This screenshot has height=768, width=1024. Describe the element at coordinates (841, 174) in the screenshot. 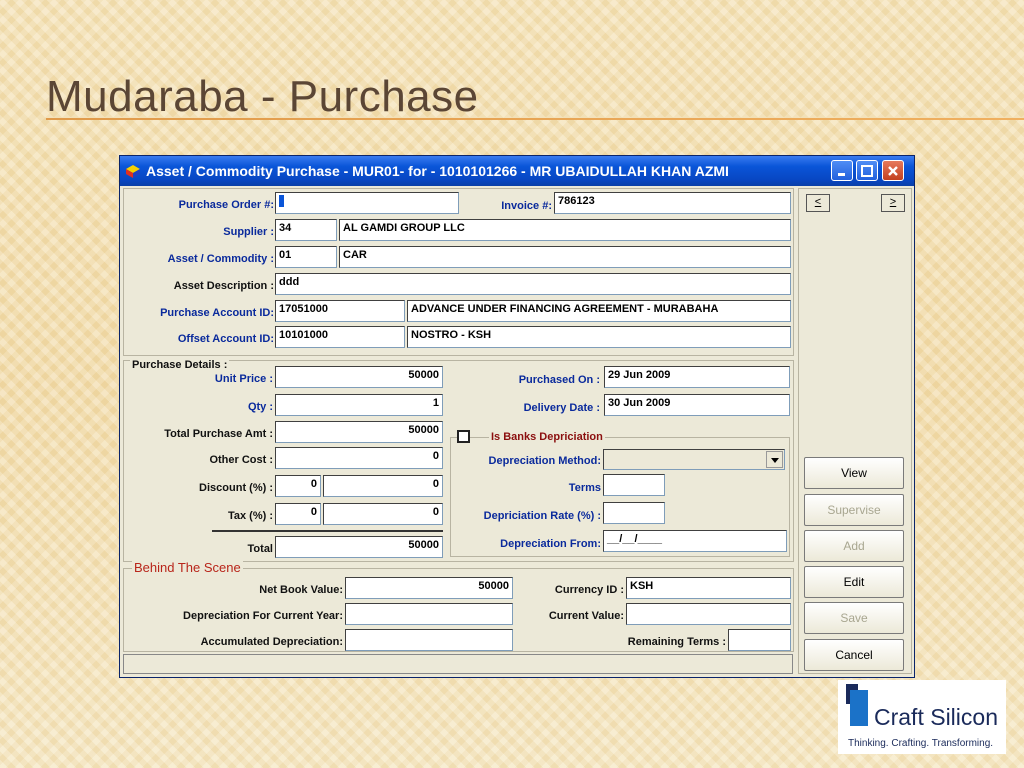

I see `minimize-icon` at that location.